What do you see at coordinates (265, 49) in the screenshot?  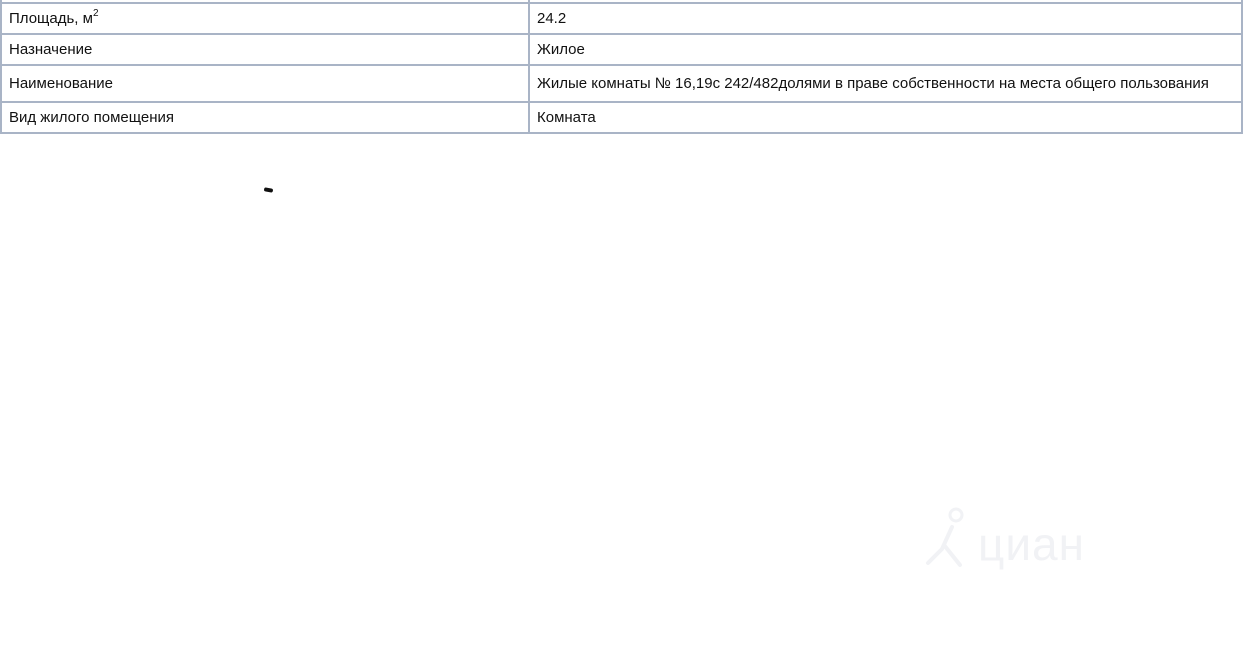 I see `purpose-label: Назначение` at bounding box center [265, 49].